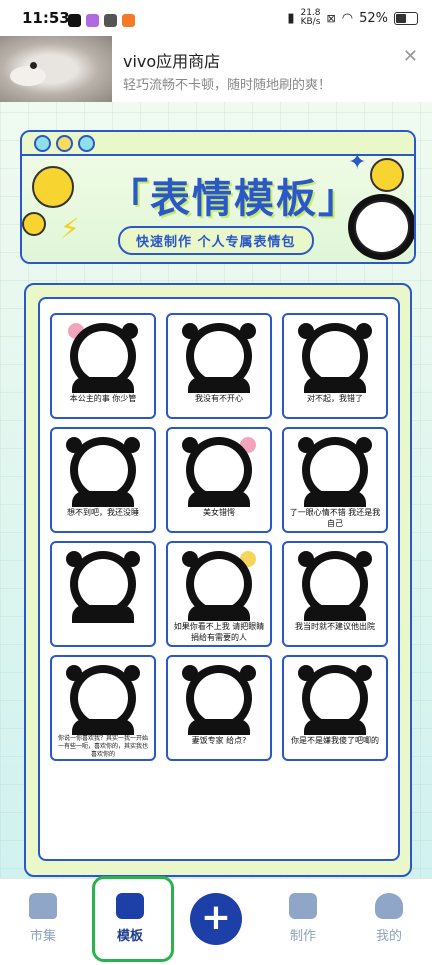 The height and width of the screenshot is (965, 432). I want to click on notification-banner: vivo应用商店 轻巧流畅不卡顿，随时随地刷的爽！ ✕, so click(216, 69).